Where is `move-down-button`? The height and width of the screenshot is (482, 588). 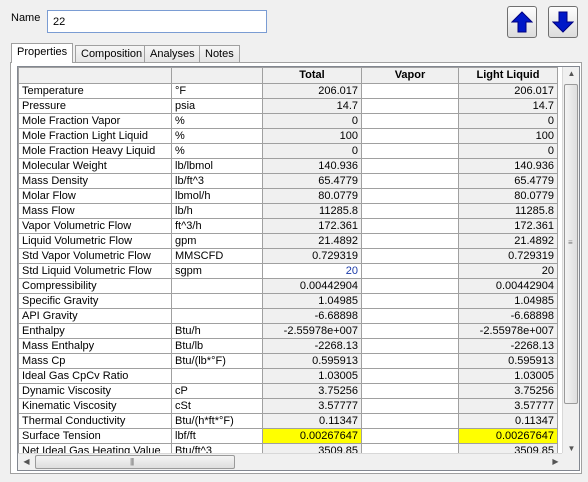
move-down-button is located at coordinates (563, 22).